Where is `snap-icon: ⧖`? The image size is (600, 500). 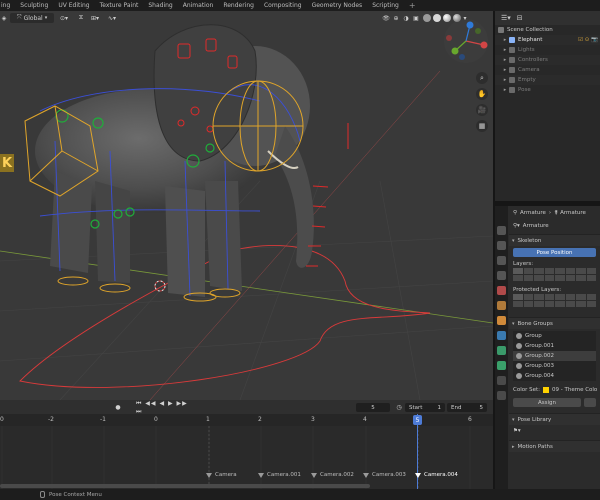 snap-icon: ⧖ is located at coordinates (81, 18).